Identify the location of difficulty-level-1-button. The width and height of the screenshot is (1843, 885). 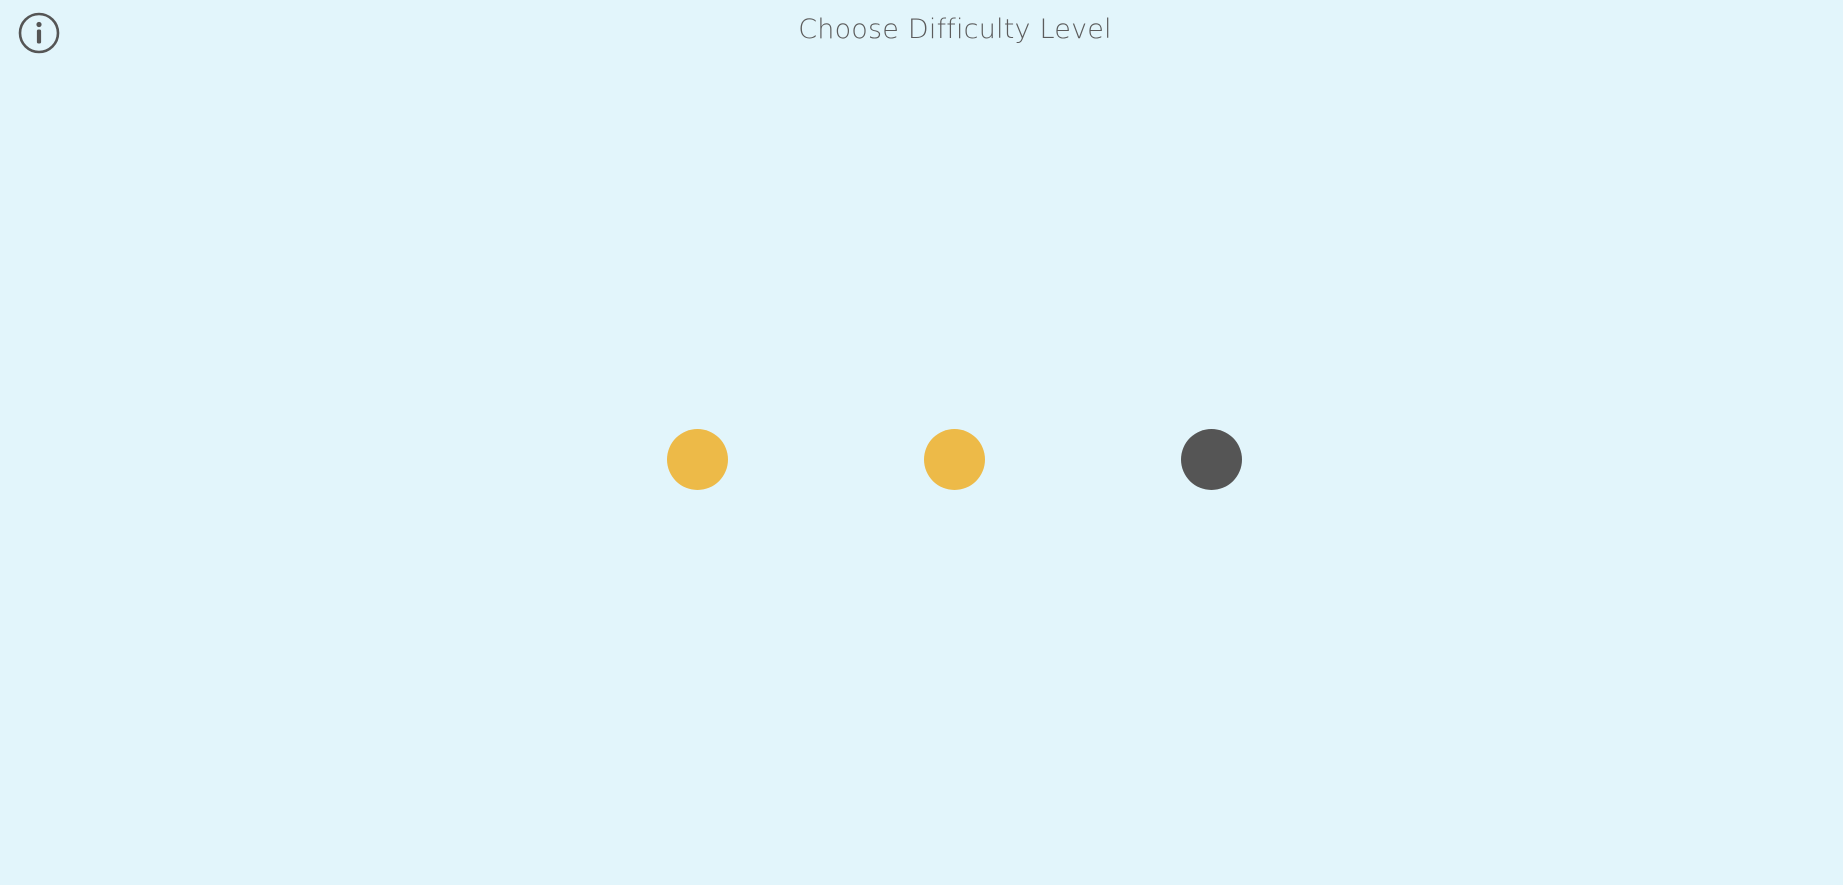
(697, 459).